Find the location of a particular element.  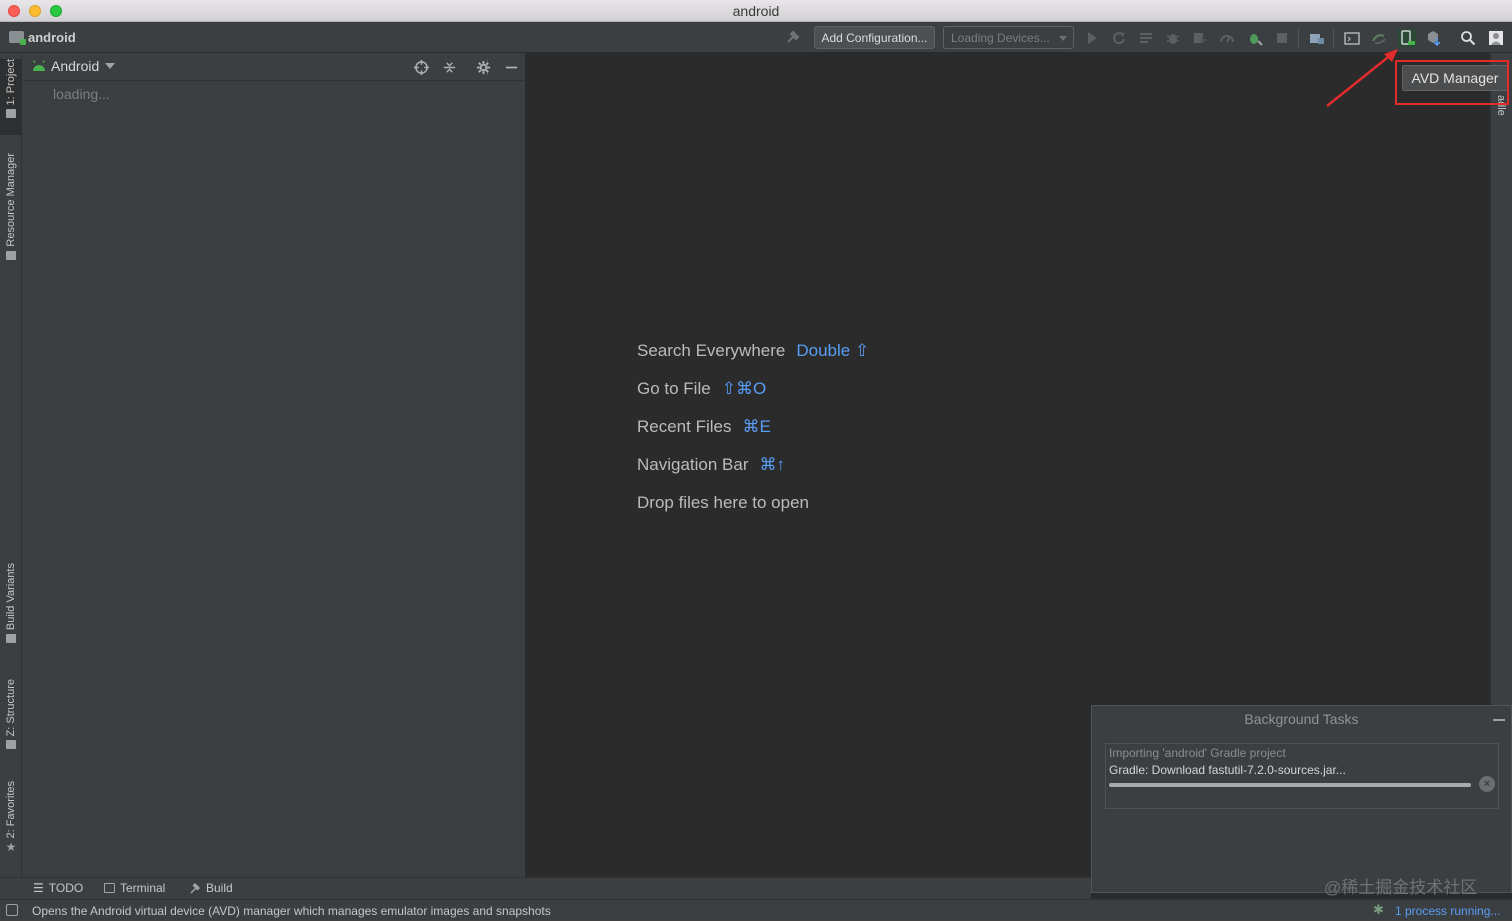

attach-debugger-icon is located at coordinates (1255, 38).